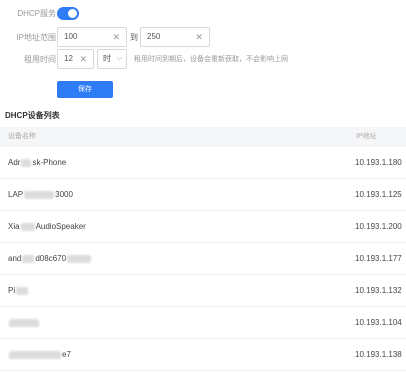 The height and width of the screenshot is (376, 406). Describe the element at coordinates (175, 37) in the screenshot. I see `range-end-input: 250 ✕` at that location.